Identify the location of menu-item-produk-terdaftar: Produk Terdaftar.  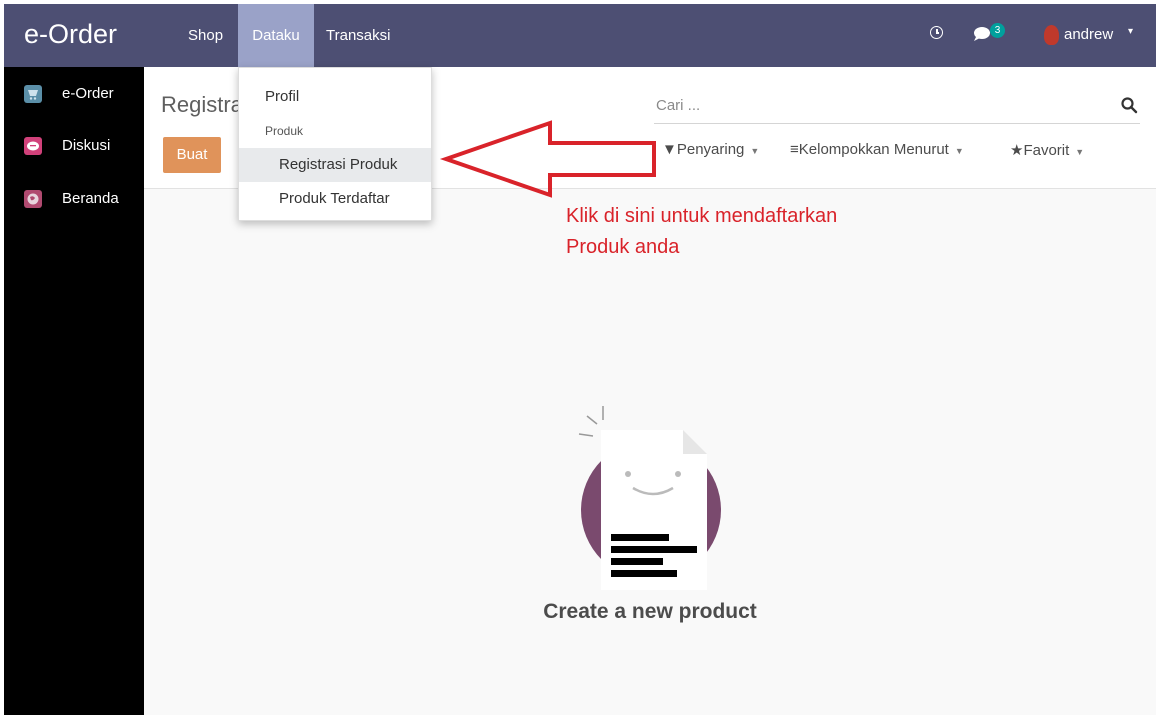
(354, 198).